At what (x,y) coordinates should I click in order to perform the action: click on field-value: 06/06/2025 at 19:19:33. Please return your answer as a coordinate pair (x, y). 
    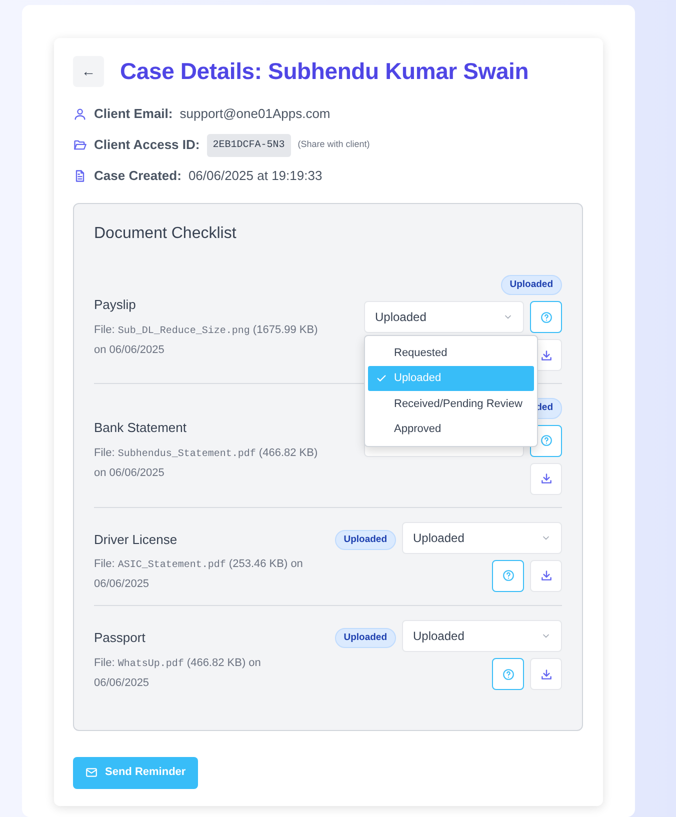
    Looking at the image, I should click on (255, 176).